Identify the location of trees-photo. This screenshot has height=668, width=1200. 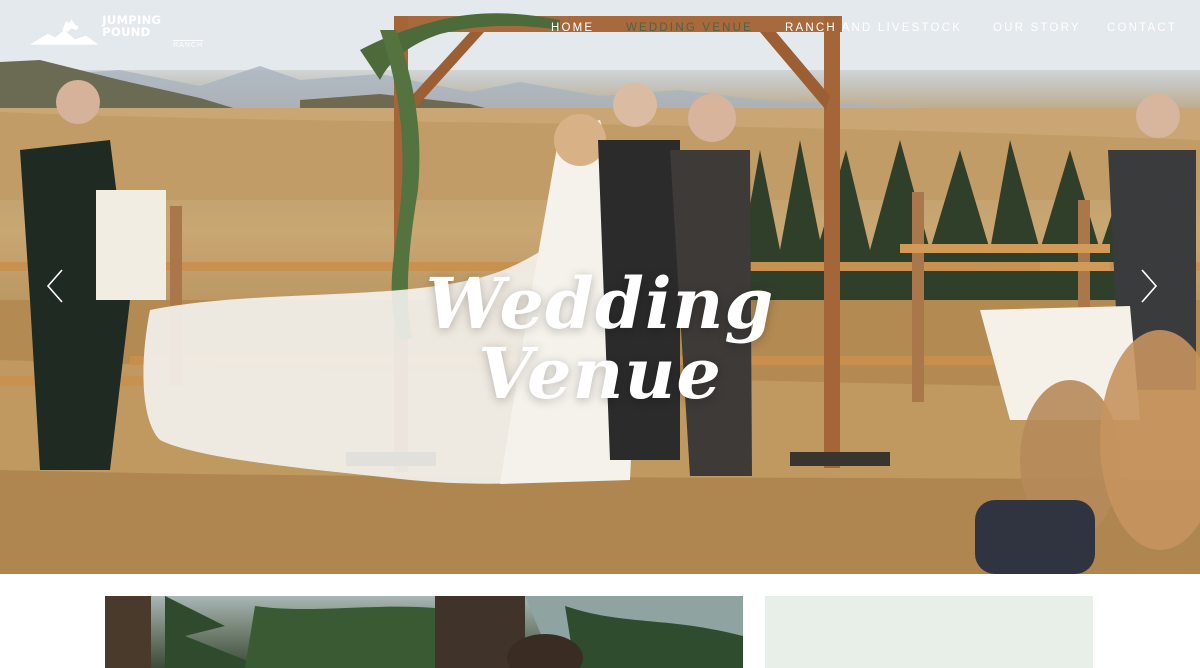
(424, 632).